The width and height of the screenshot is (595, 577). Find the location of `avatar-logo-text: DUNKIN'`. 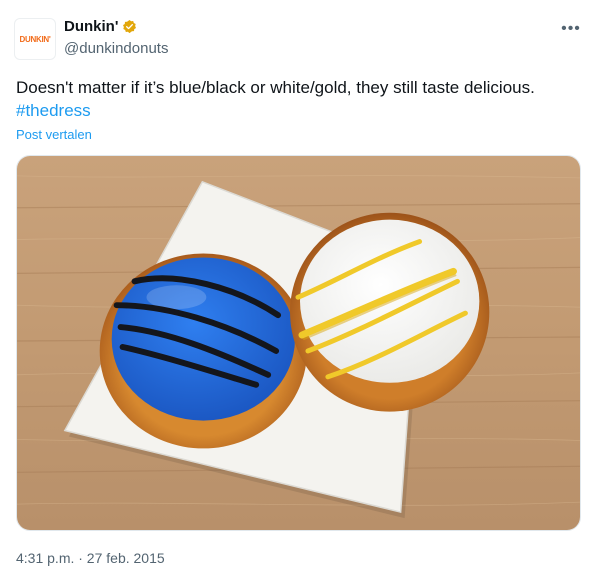

avatar-logo-text: DUNKIN' is located at coordinates (35, 39).